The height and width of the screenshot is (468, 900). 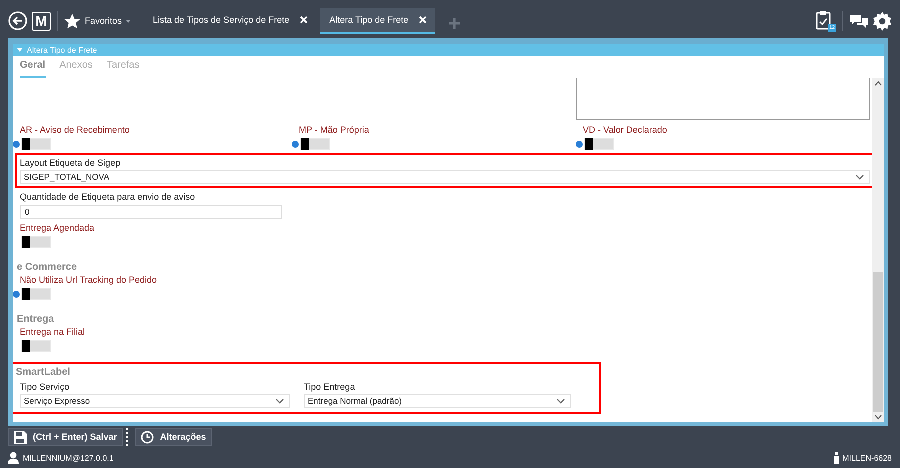 I want to click on field-label: MP - Mão Própria, so click(x=334, y=130).